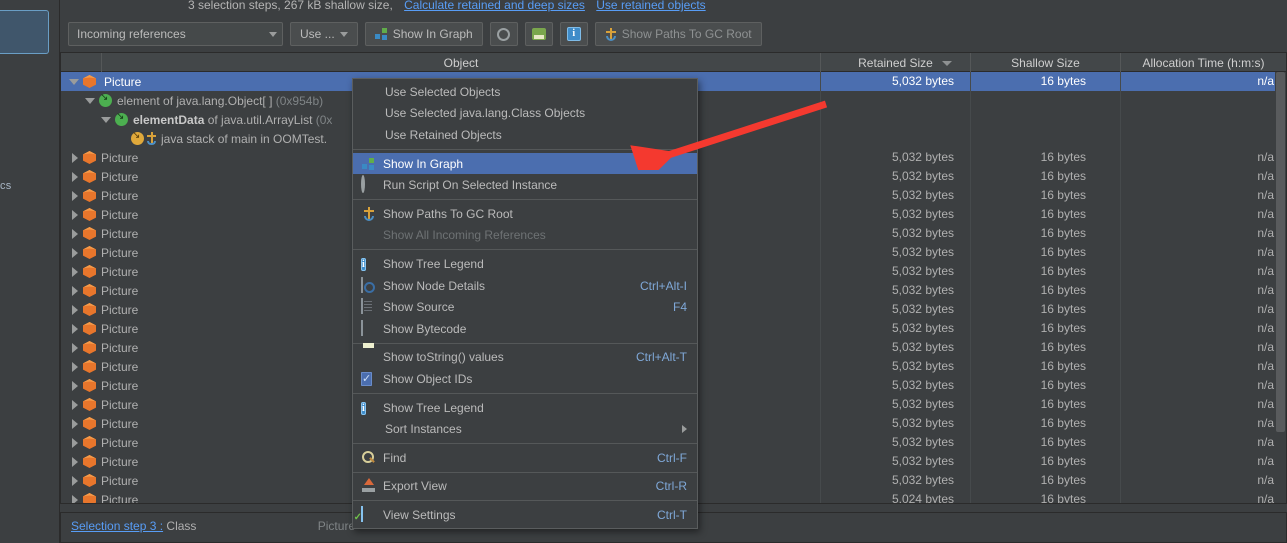  I want to click on column-header-shallow-size: Shallow Size, so click(1046, 62).